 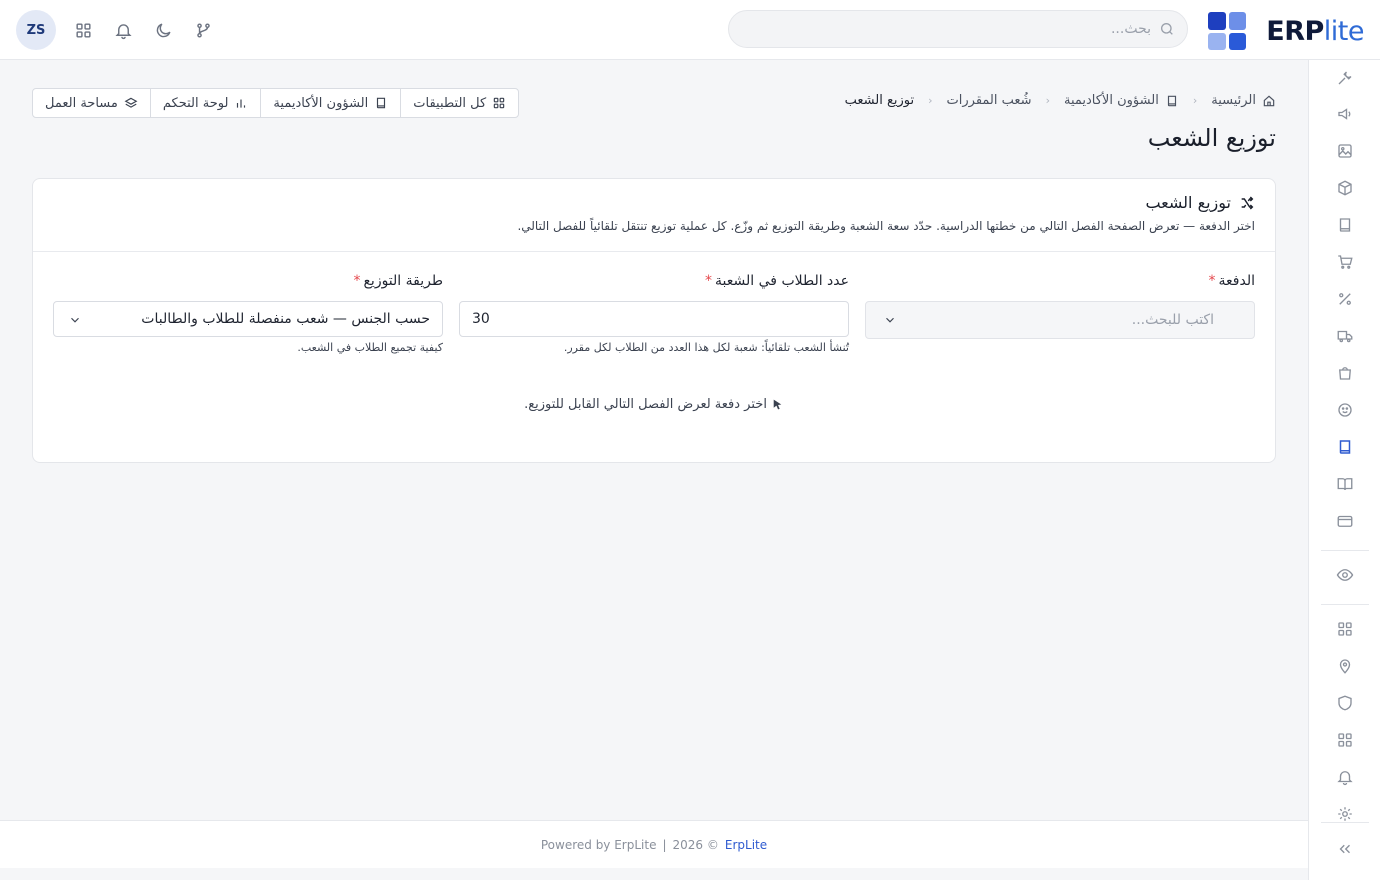 What do you see at coordinates (1269, 100) in the screenshot?
I see `home-icon` at bounding box center [1269, 100].